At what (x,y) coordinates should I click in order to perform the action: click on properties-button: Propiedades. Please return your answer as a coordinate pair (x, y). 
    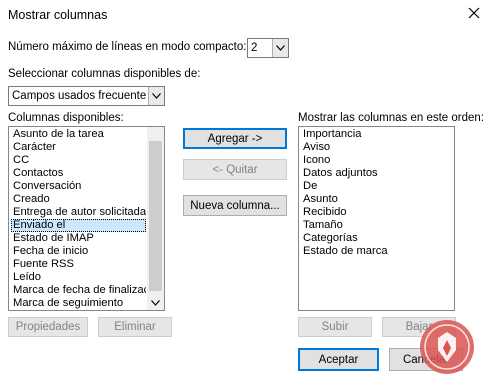
    Looking at the image, I should click on (48, 327).